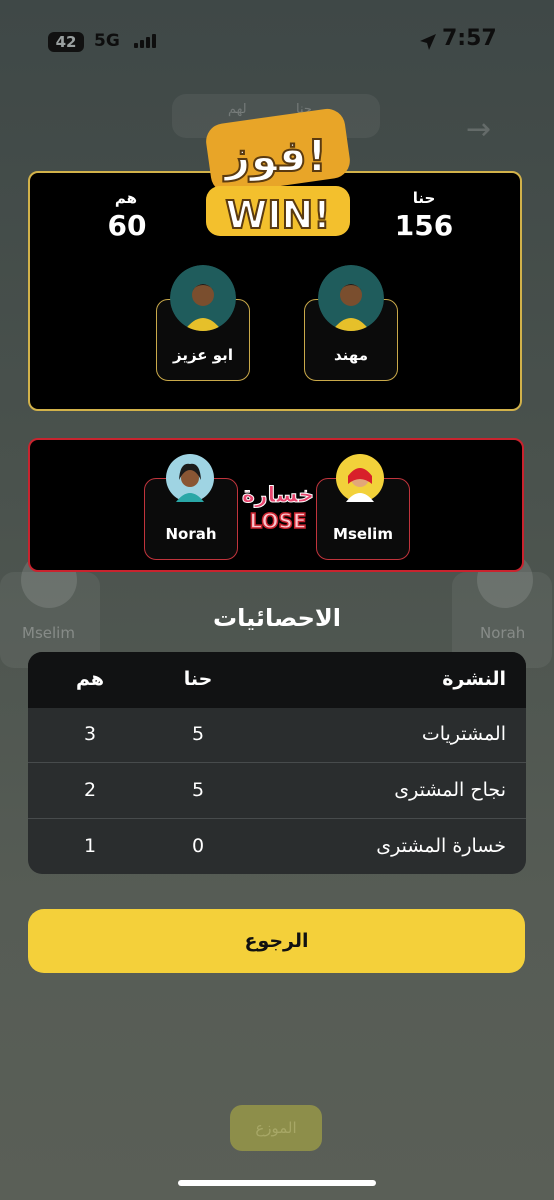 This screenshot has height=1200, width=554. I want to click on header-them: هم, so click(90, 679).